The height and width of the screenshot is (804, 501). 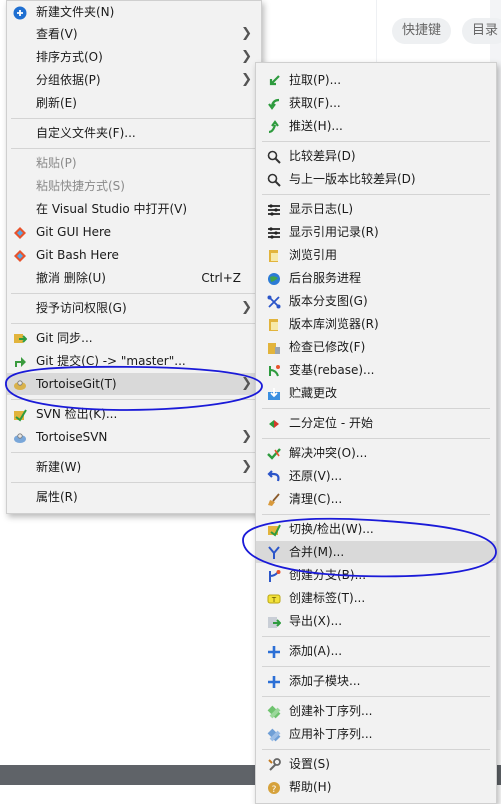 I want to click on diff-icon, so click(x=274, y=156).